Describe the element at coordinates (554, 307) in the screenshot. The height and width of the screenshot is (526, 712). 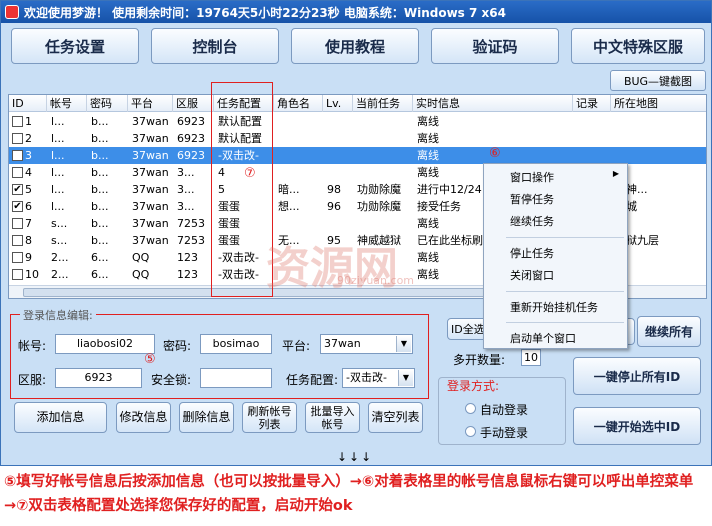
I see `menu-restart-task: 重新开始挂机任务` at that location.